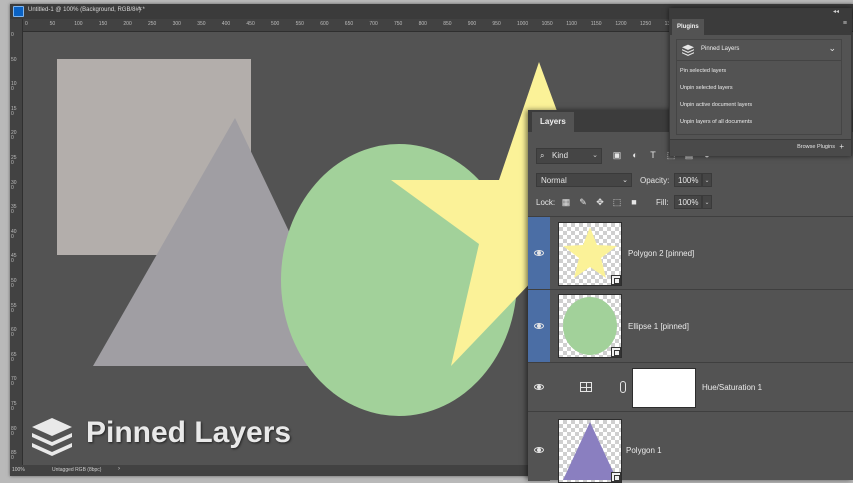  I want to click on ruler-tick-label: 1100, so click(571, 24).